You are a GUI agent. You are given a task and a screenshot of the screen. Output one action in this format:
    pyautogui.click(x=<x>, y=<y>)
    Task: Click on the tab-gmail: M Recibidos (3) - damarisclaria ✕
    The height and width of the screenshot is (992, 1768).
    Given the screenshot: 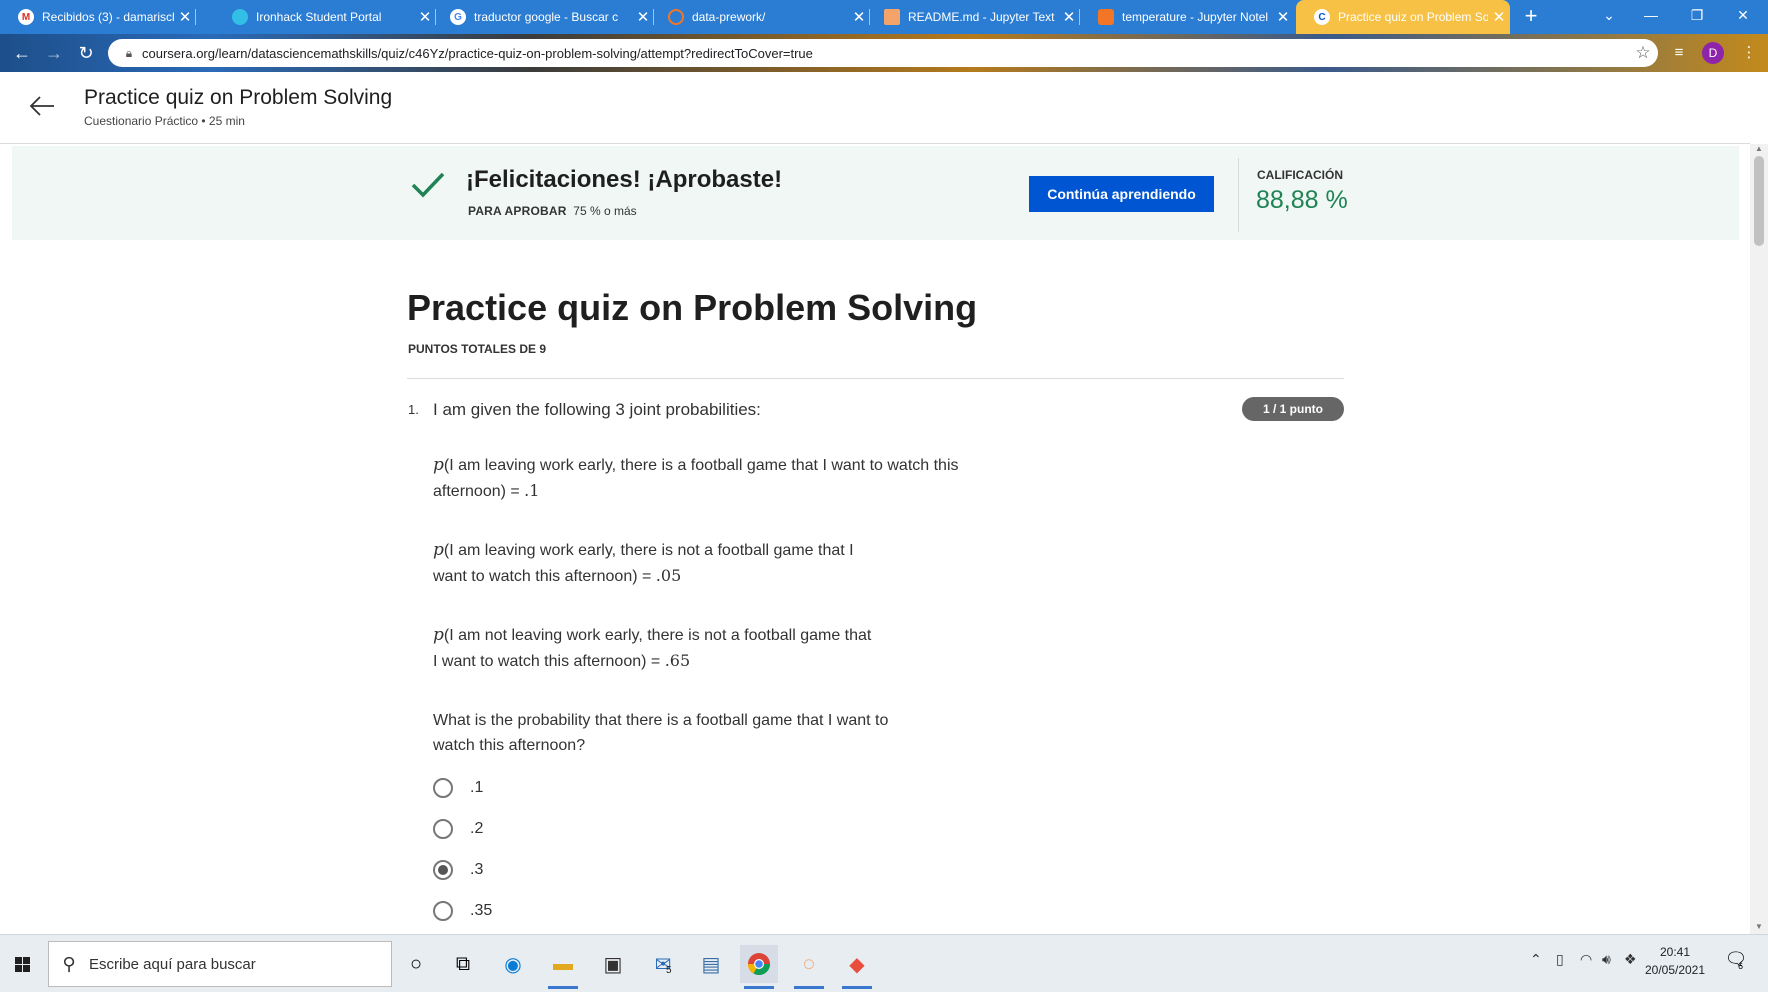 What is the action you would take?
    pyautogui.click(x=98, y=17)
    